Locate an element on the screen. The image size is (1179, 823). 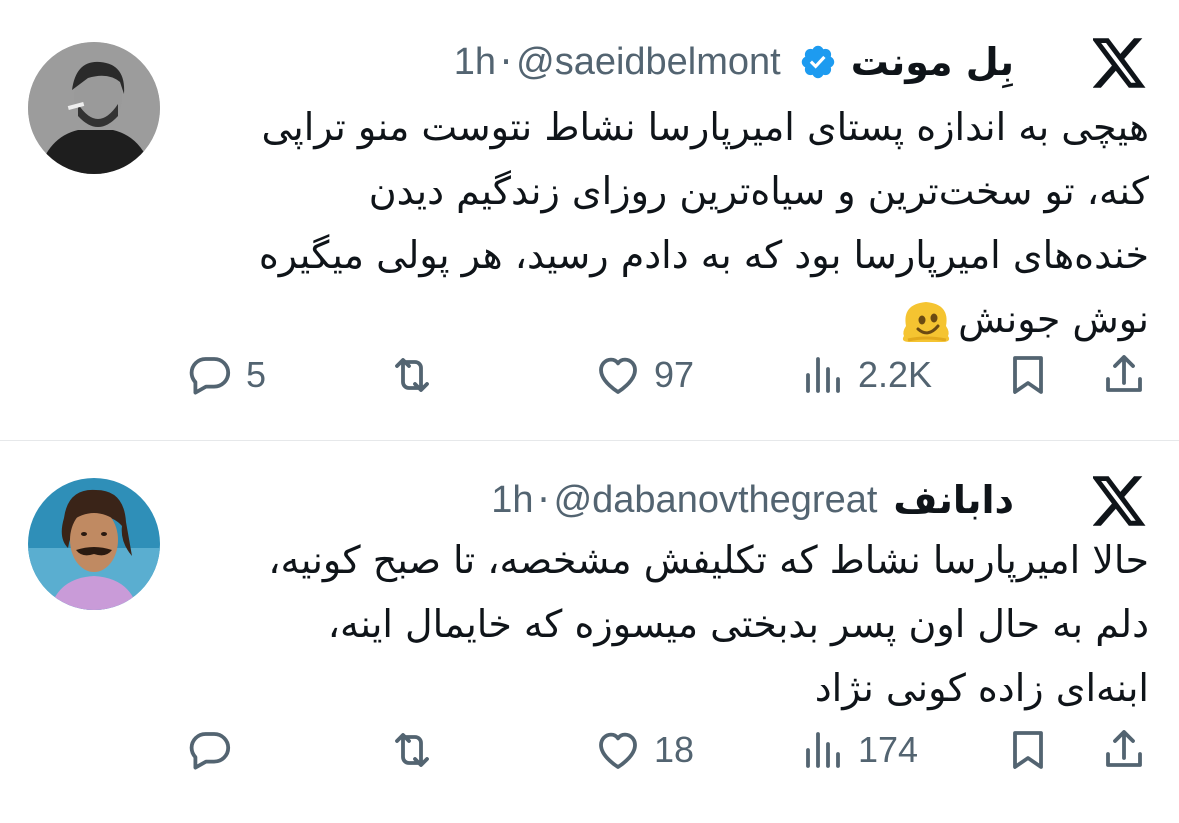
reply-button is located at coordinates (216, 750).